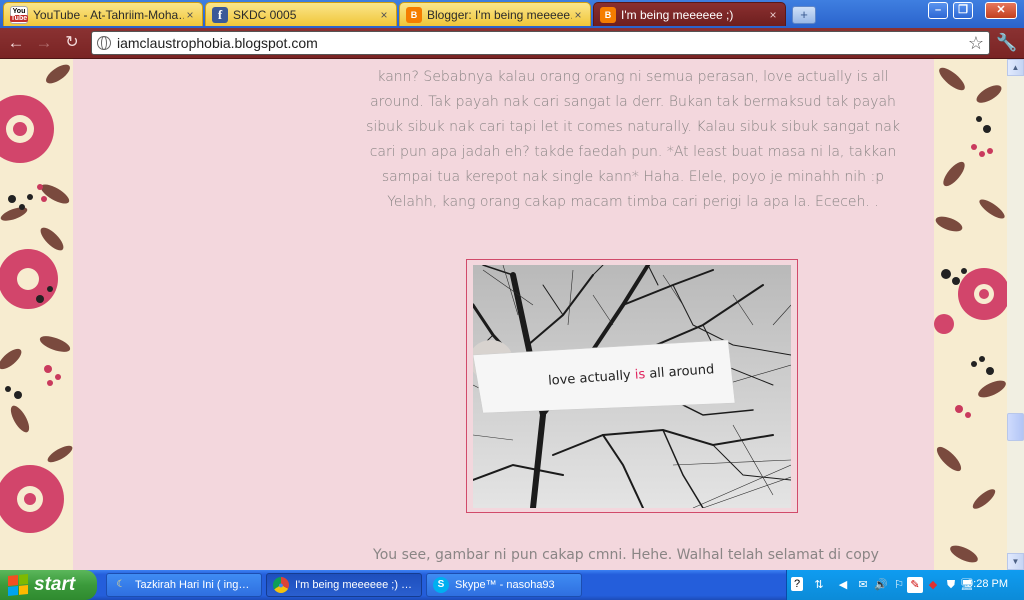 This screenshot has width=1024, height=600. Describe the element at coordinates (540, 43) in the screenshot. I see `address-bar: iamclaustrophobia.blogspot.com ☆` at that location.